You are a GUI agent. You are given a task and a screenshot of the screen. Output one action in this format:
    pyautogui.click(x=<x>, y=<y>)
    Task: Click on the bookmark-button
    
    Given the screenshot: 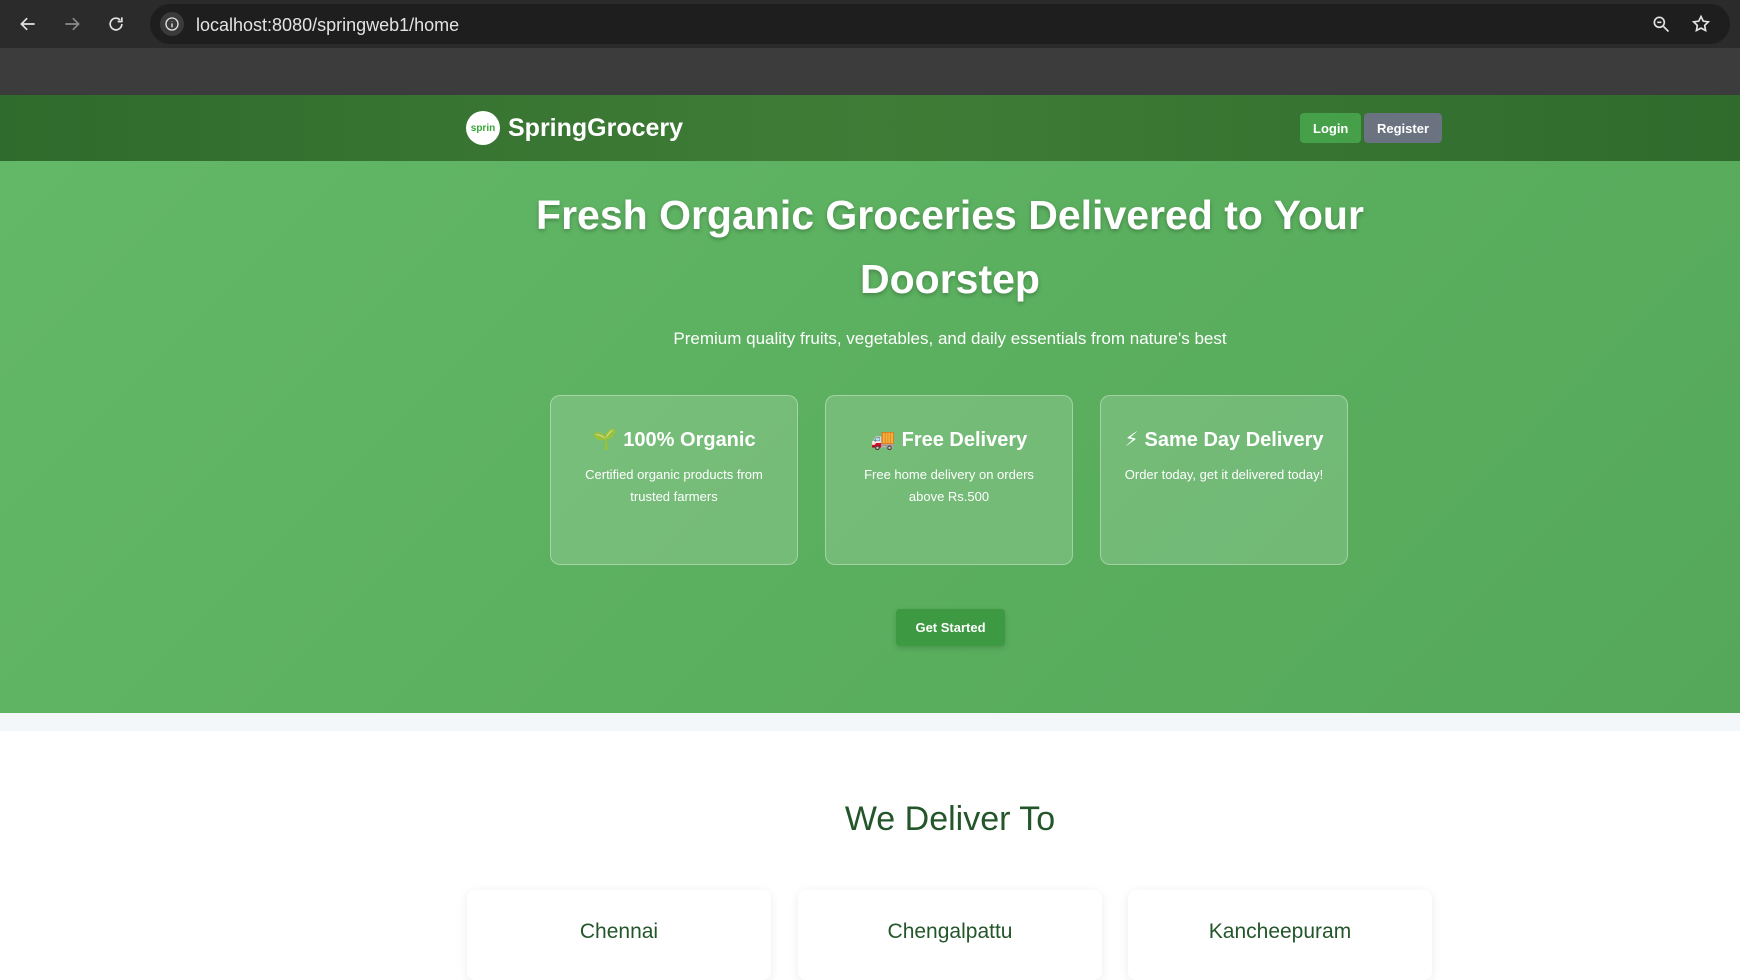 What is the action you would take?
    pyautogui.click(x=1701, y=24)
    